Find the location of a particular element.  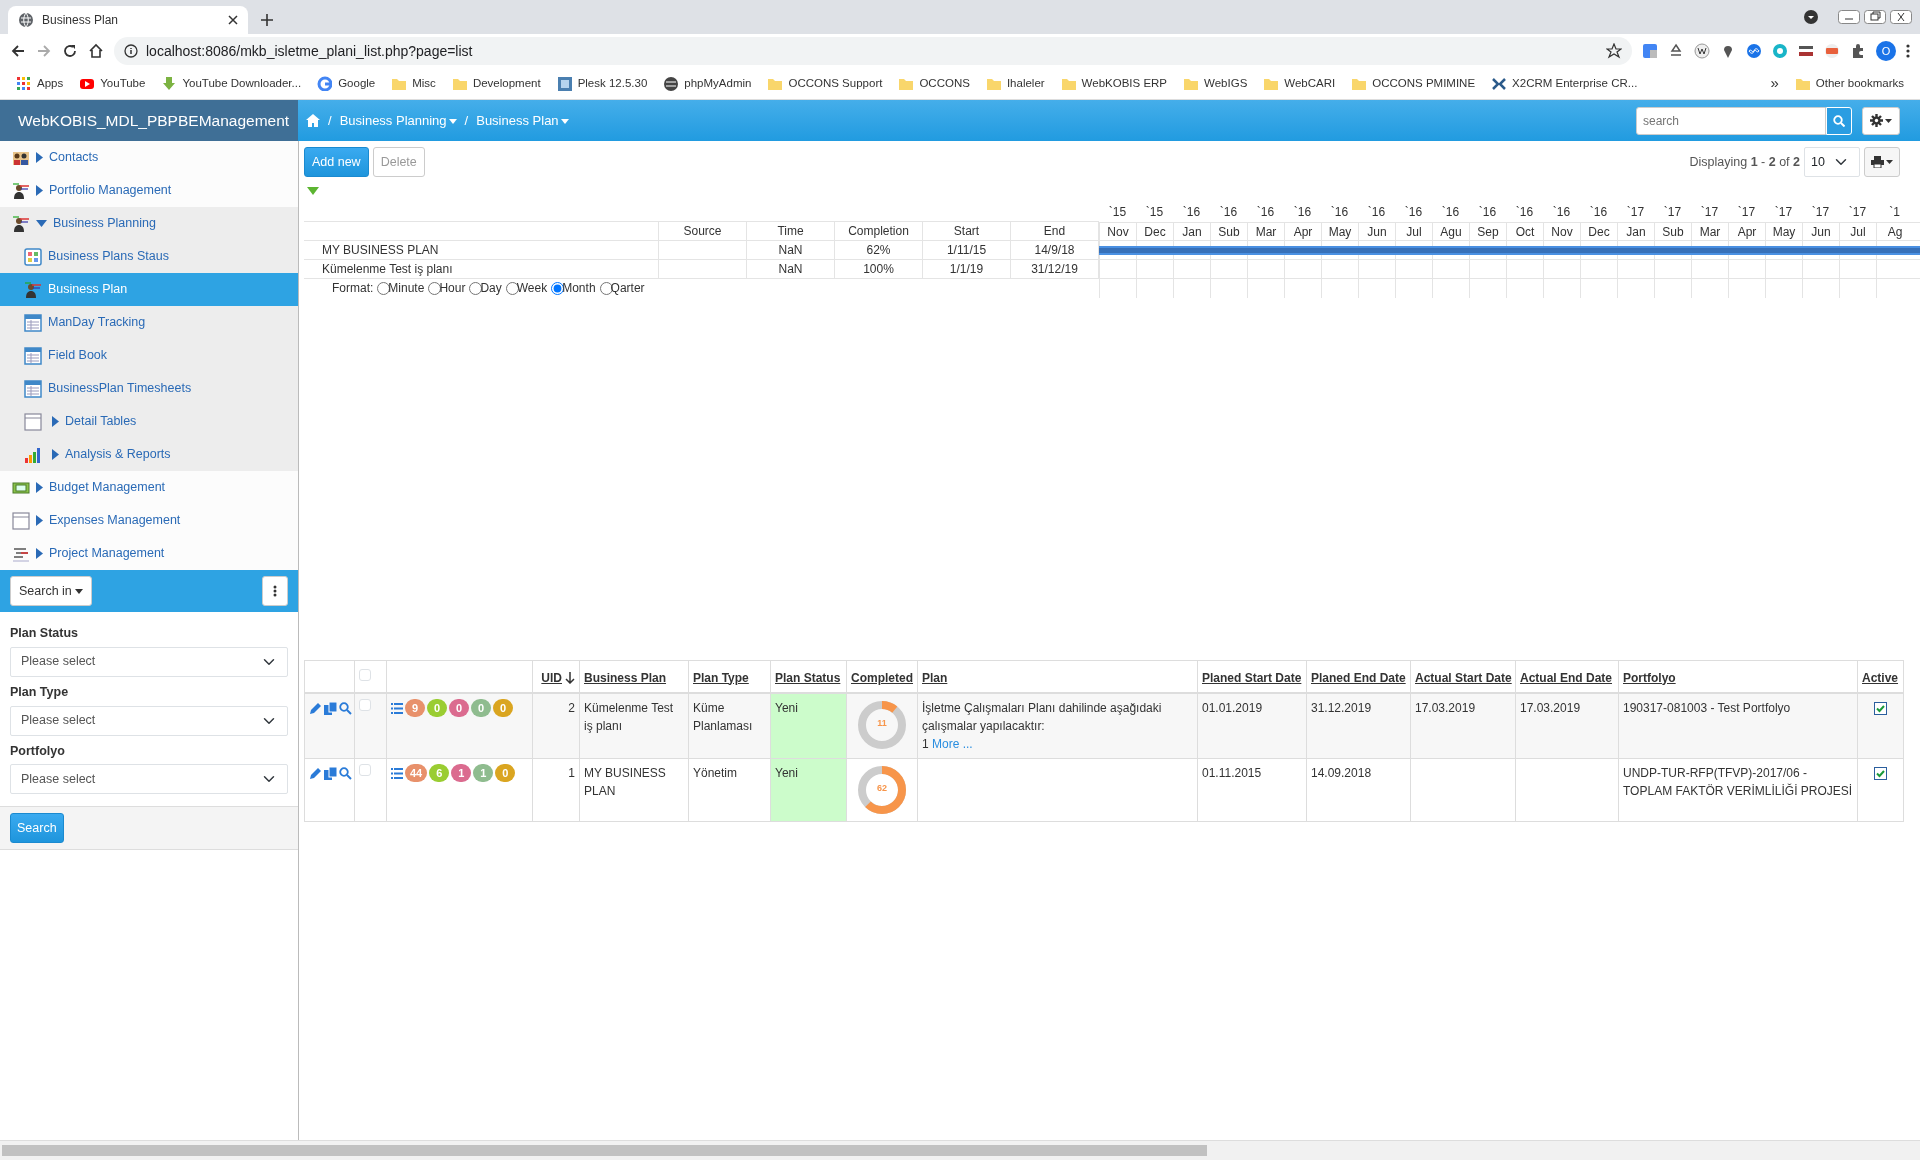

puzzle-icon is located at coordinates (1858, 51).